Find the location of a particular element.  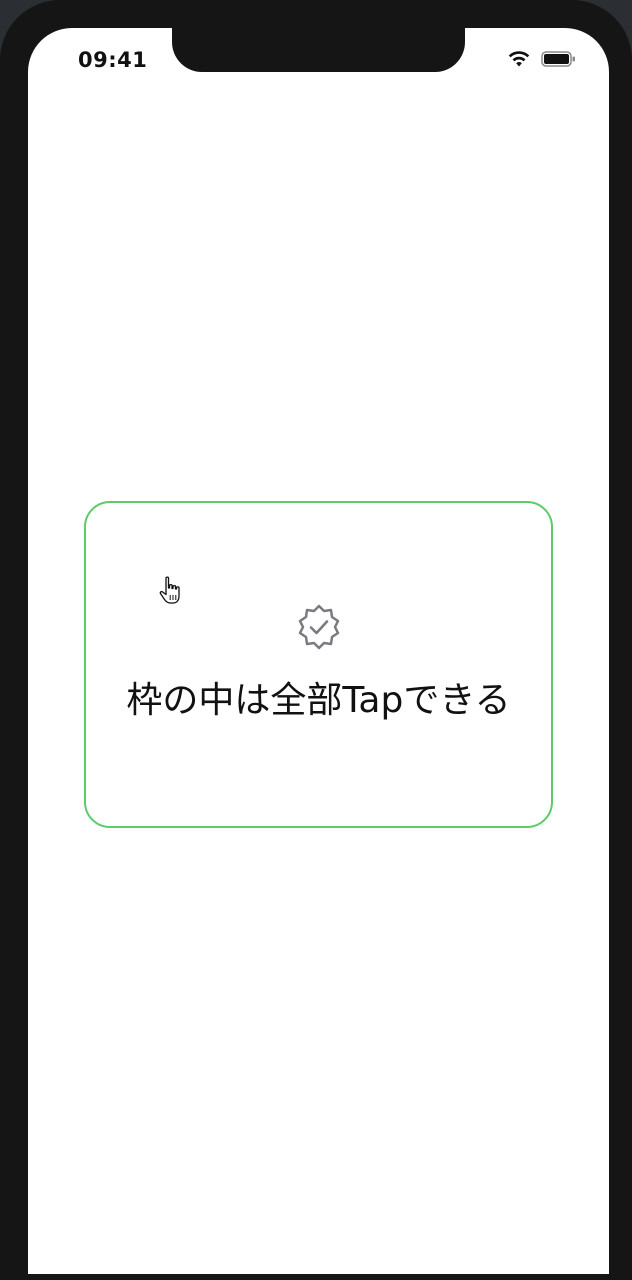

hand-pointer-icon is located at coordinates (169, 590).